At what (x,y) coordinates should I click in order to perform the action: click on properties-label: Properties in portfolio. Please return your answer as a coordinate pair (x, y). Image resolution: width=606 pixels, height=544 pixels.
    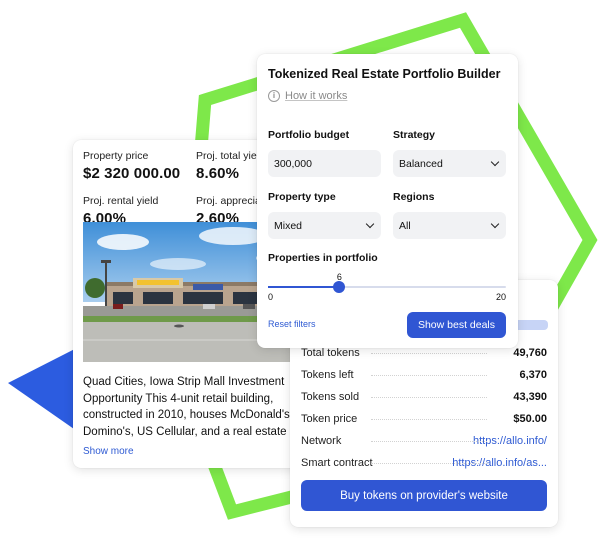
    Looking at the image, I should click on (323, 258).